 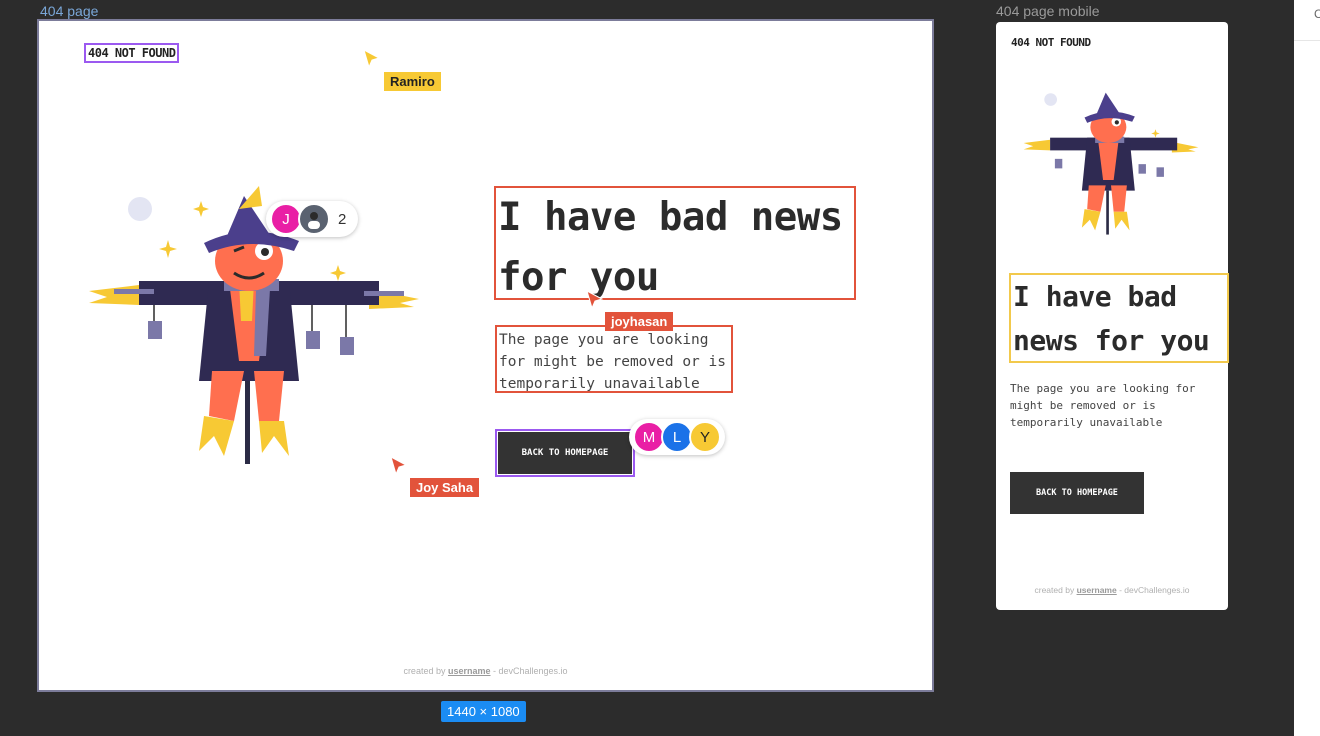 I want to click on cursor-tag-joy-saha: Joy Saha, so click(x=445, y=487).